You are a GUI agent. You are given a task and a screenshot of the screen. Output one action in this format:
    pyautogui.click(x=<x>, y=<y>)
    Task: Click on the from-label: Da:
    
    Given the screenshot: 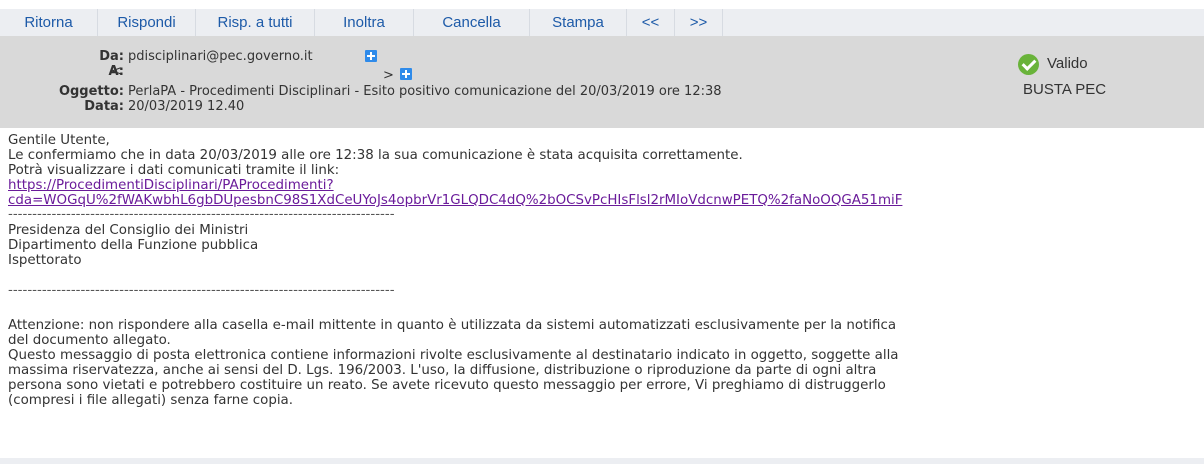 What is the action you would take?
    pyautogui.click(x=111, y=56)
    